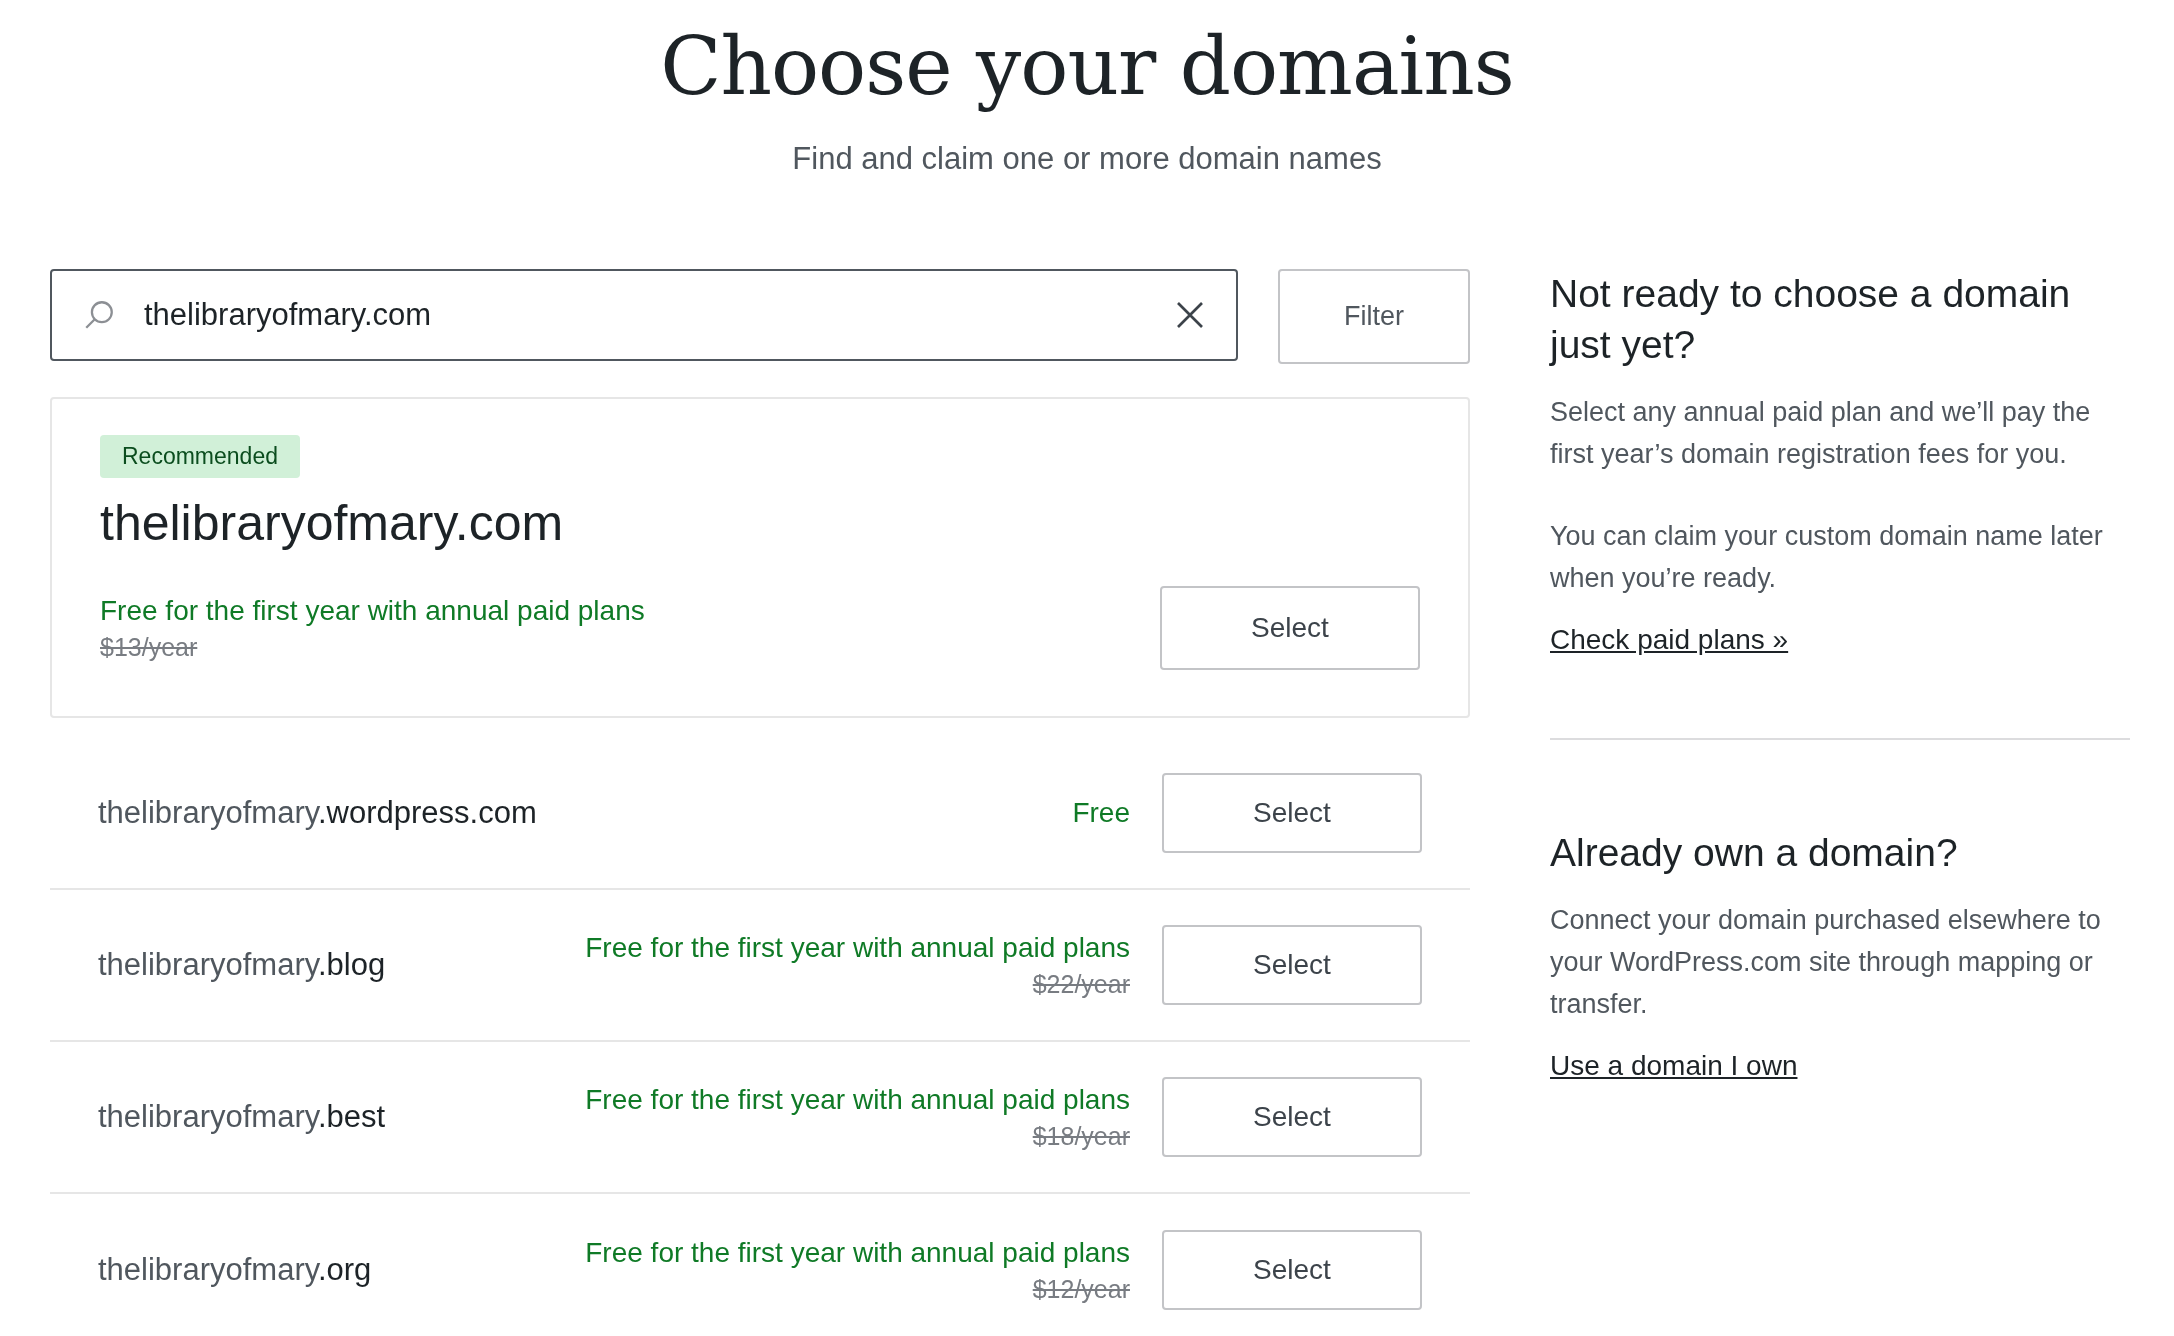 The height and width of the screenshot is (1336, 2174). Describe the element at coordinates (1374, 316) in the screenshot. I see `filter-button: Filter` at that location.